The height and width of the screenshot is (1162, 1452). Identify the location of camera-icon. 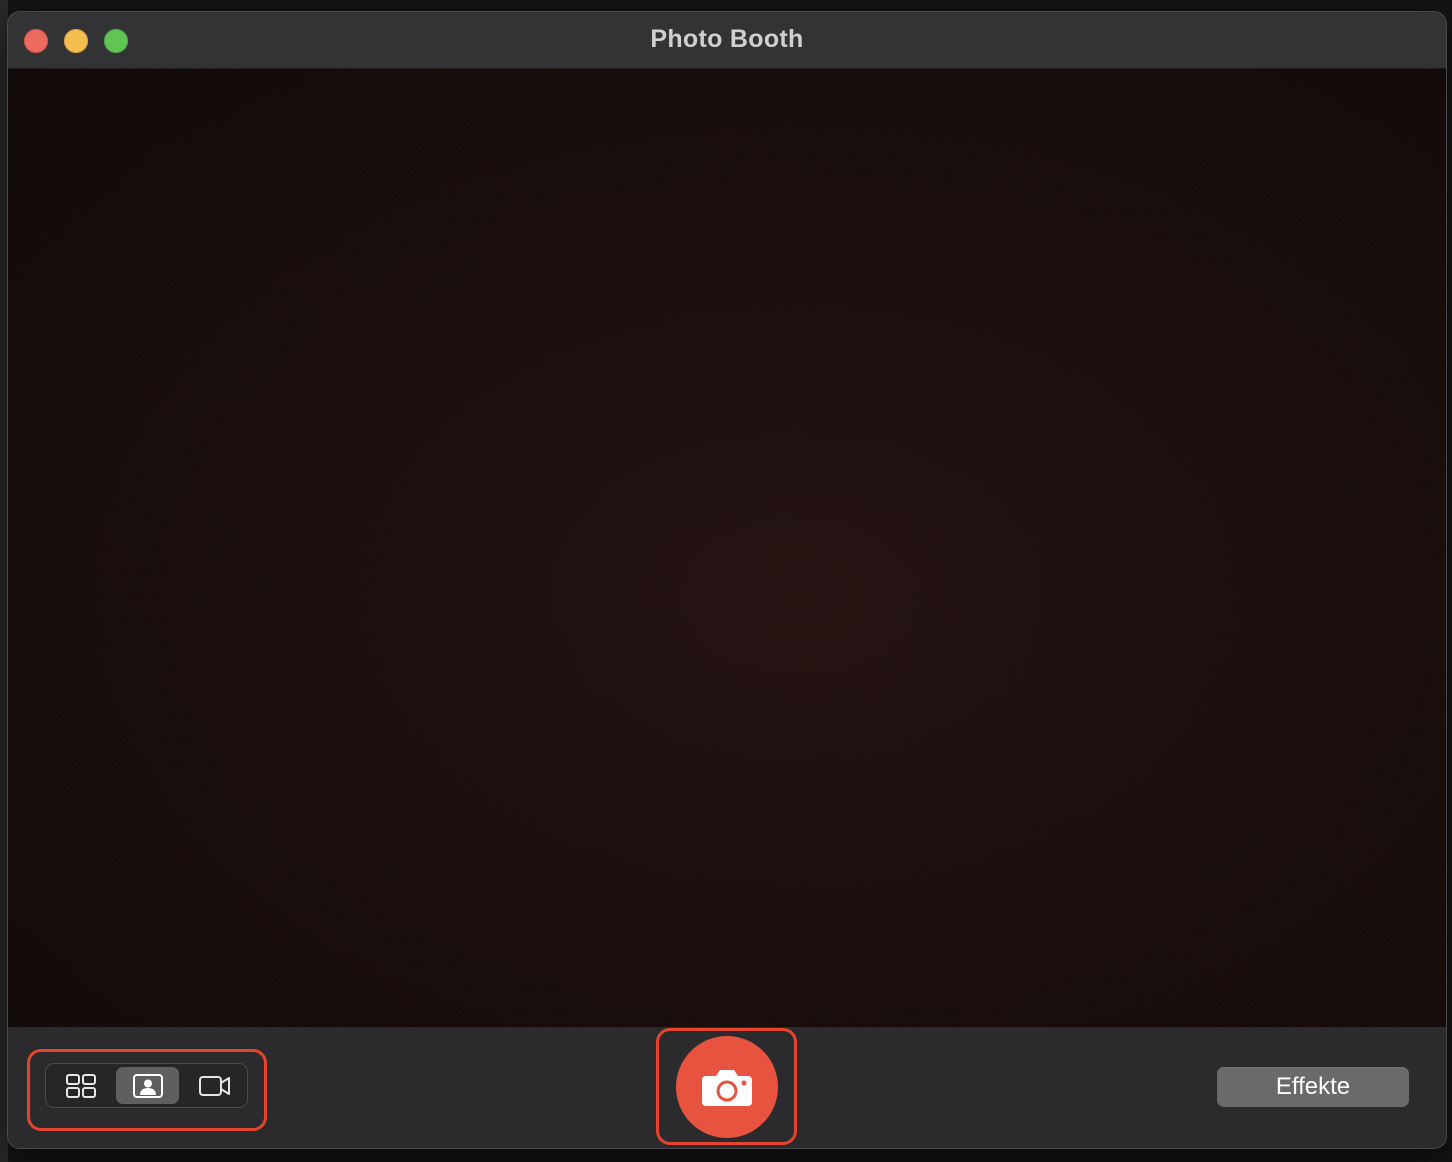
(727, 1088).